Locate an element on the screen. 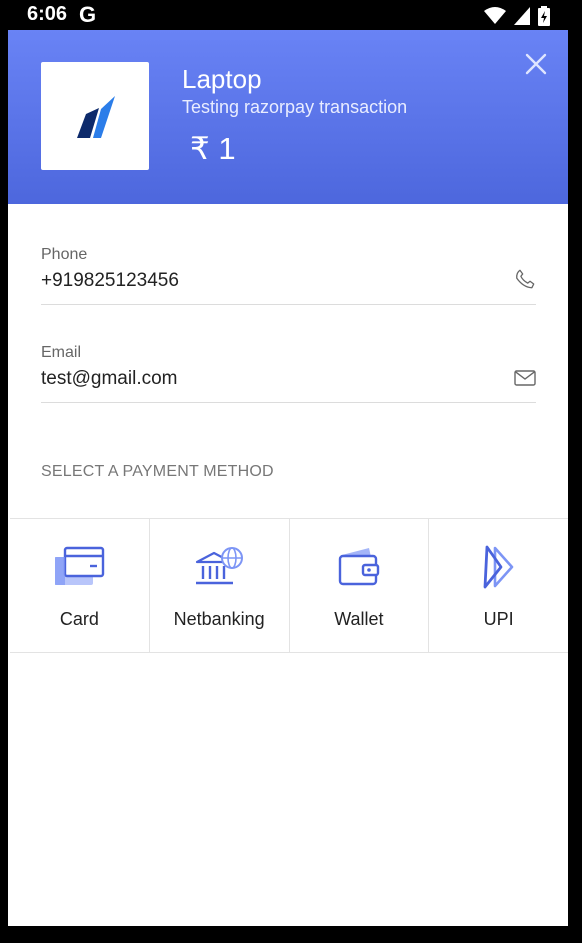 The width and height of the screenshot is (582, 943). close-button is located at coordinates (536, 64).